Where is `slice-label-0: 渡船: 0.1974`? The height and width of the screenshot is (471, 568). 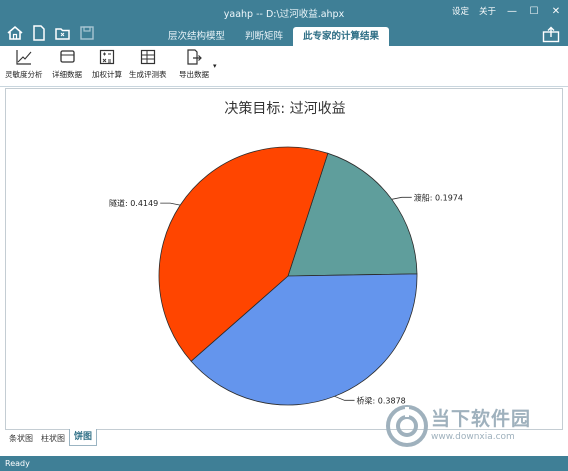 slice-label-0: 渡船: 0.1974 is located at coordinates (438, 197).